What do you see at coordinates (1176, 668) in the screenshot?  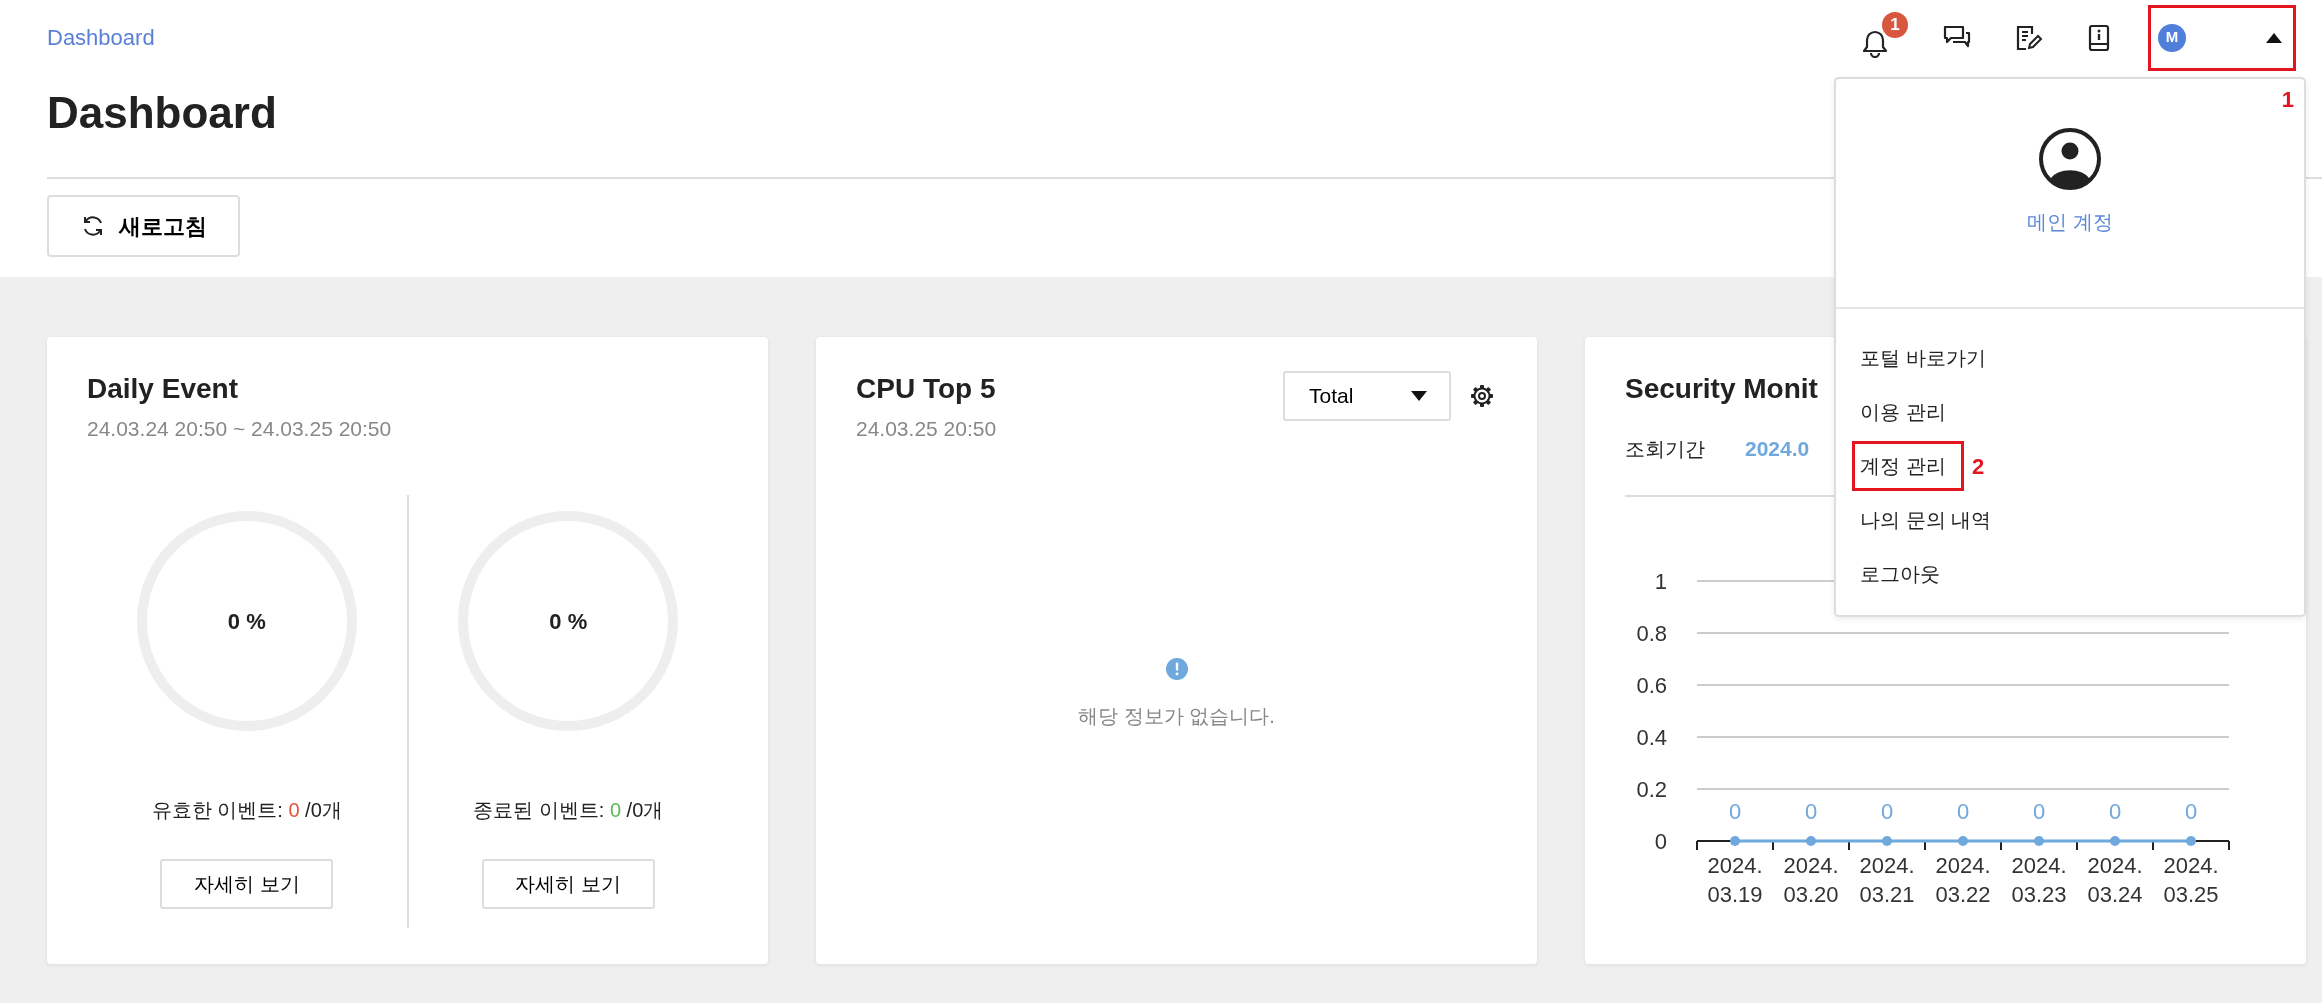 I see `info-icon` at bounding box center [1176, 668].